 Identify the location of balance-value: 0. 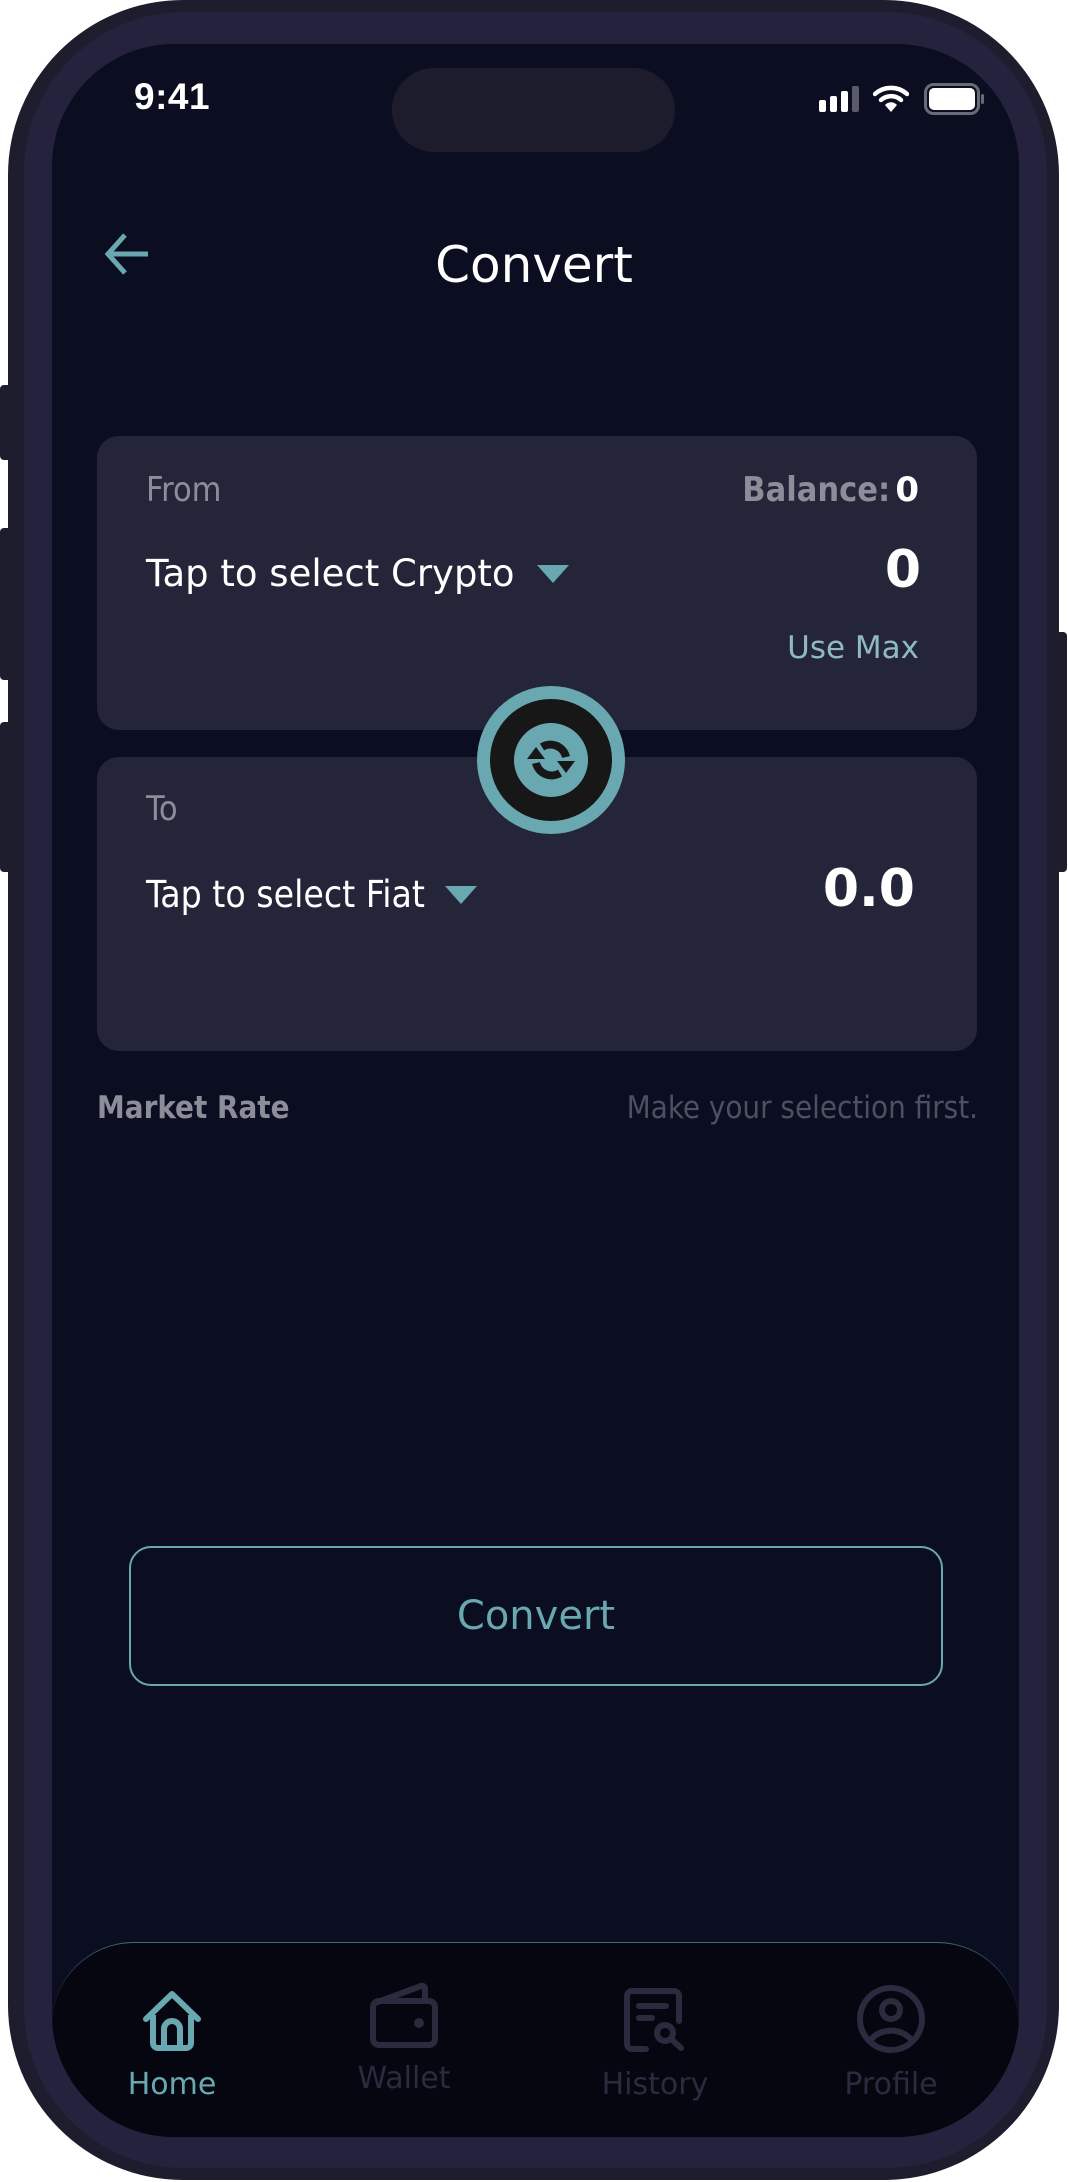
(907, 490).